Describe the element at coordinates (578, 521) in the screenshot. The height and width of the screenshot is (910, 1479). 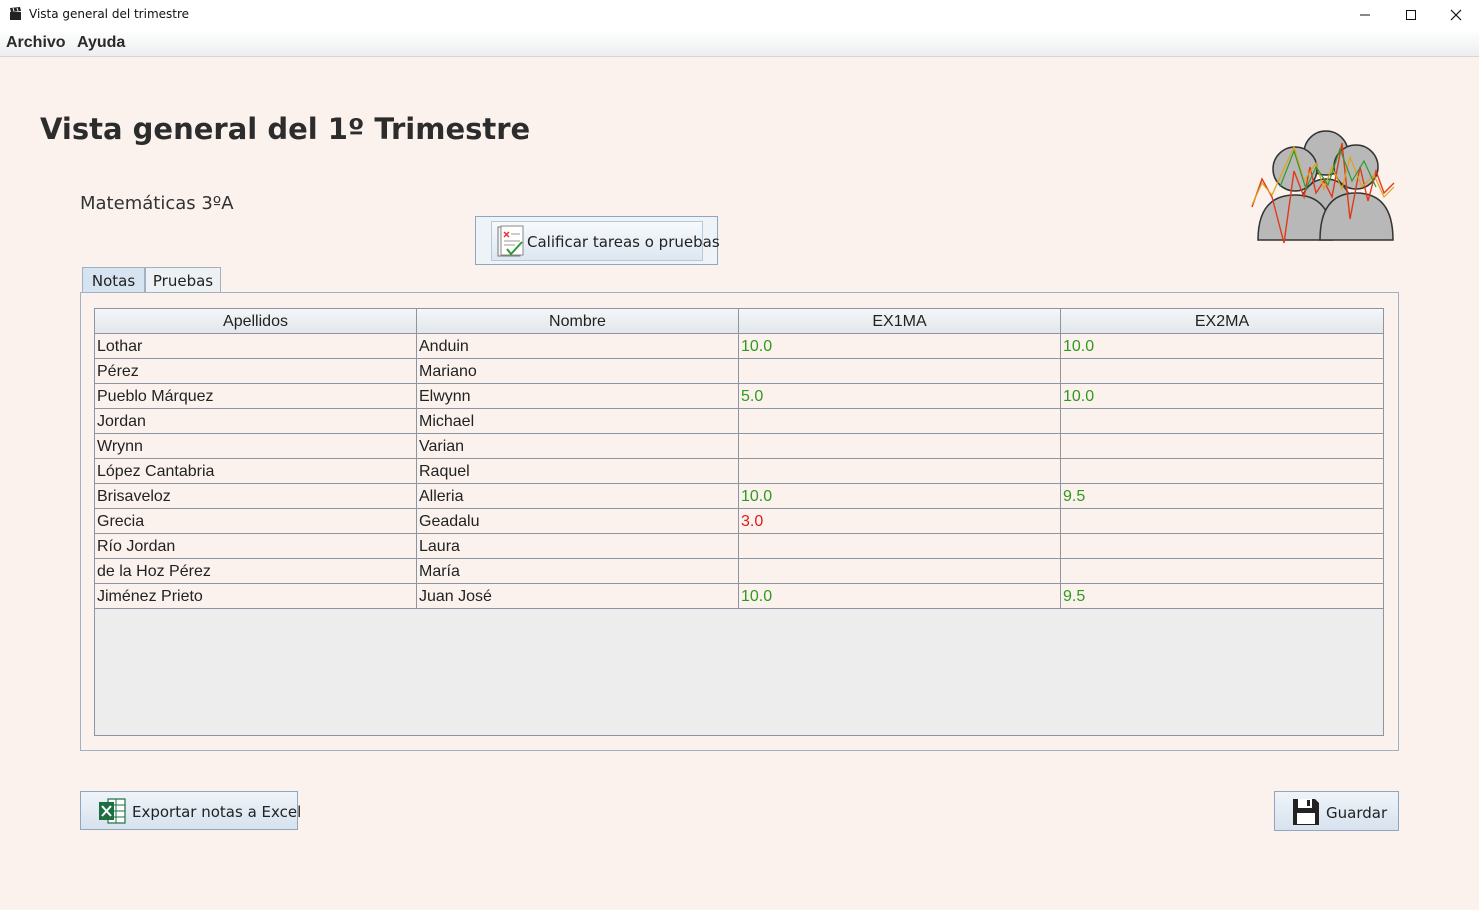
I see `table-cell-nombre: Geadalu` at that location.